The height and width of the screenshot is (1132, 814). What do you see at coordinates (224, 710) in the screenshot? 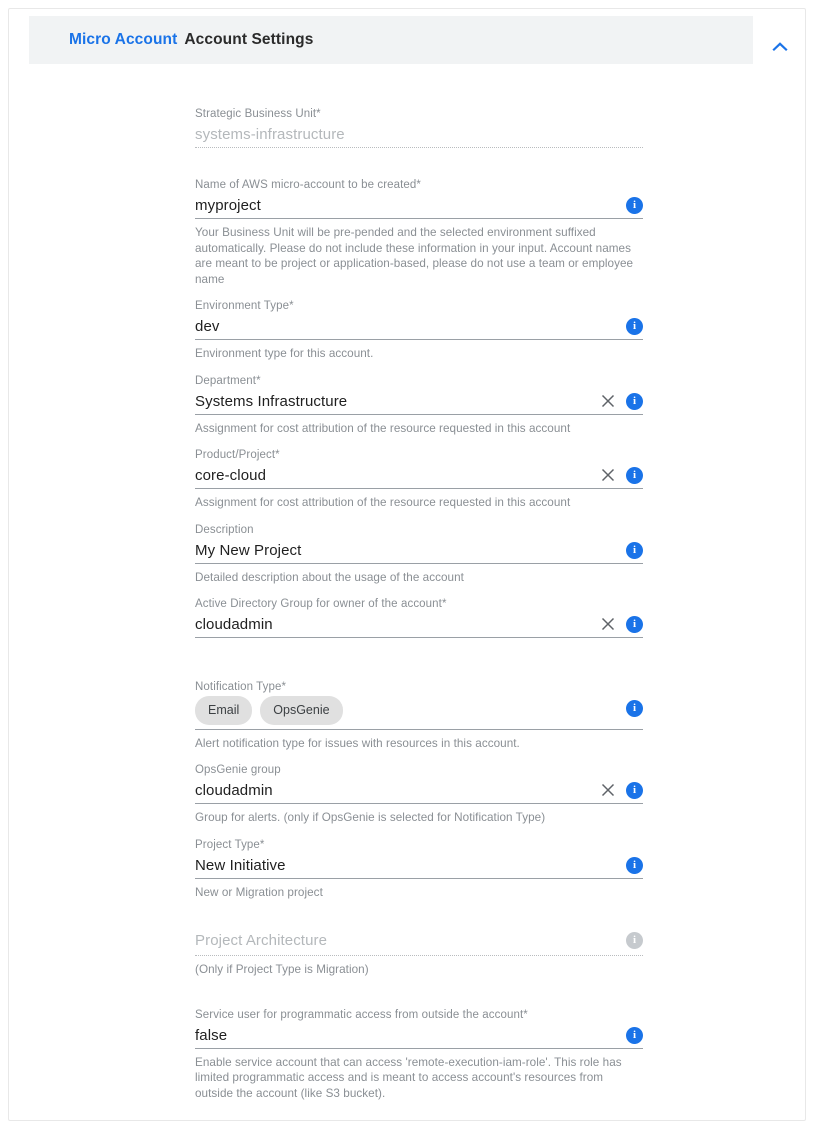
I see `chip-email: Email` at bounding box center [224, 710].